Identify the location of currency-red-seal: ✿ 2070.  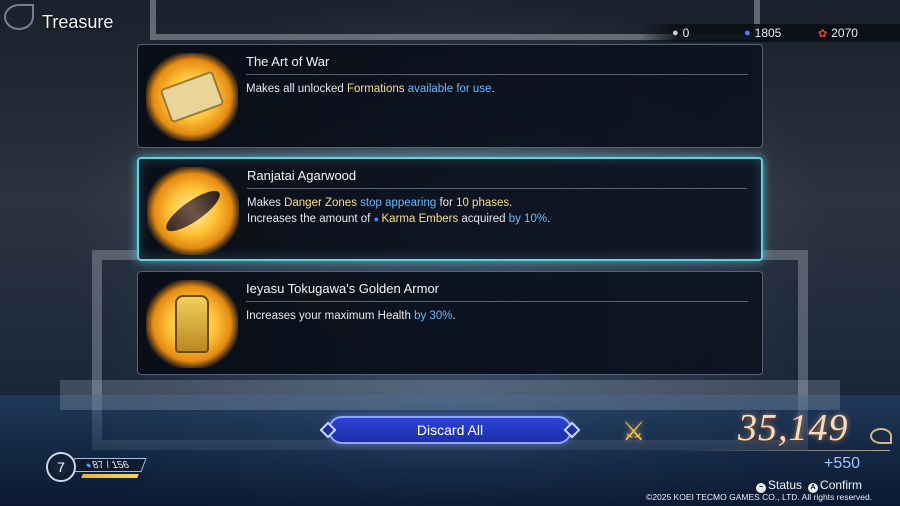
(838, 33).